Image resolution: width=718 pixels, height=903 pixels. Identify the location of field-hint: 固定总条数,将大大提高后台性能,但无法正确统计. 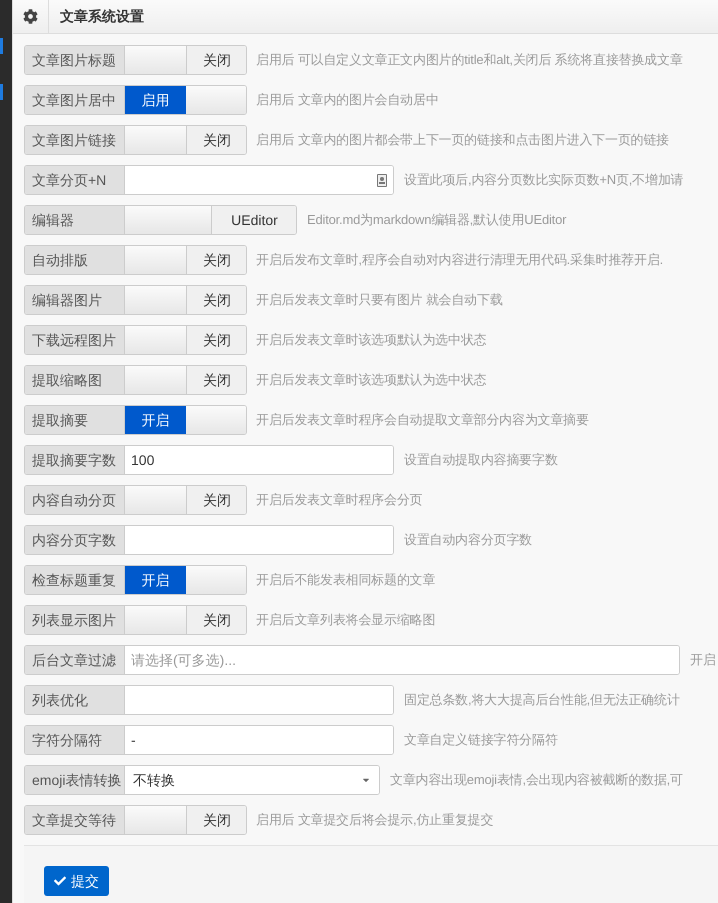
(542, 700).